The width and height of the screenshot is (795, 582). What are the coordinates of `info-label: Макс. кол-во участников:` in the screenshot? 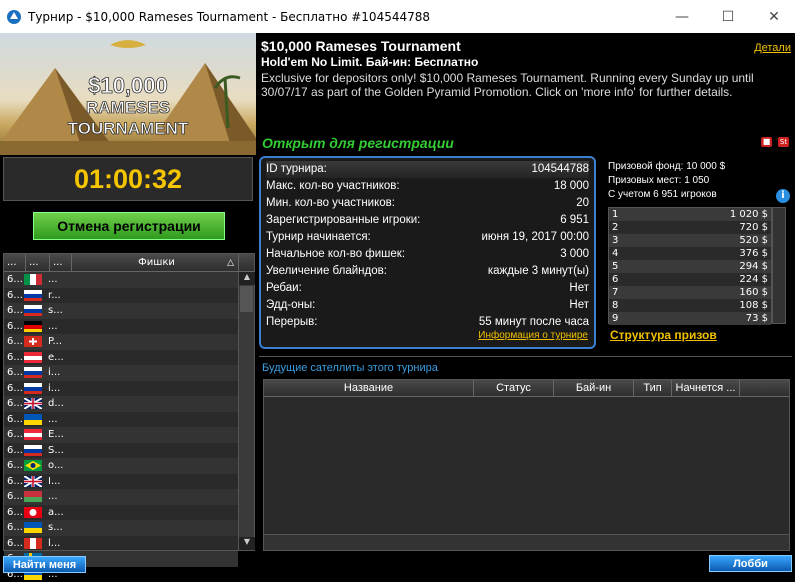 It's located at (333, 186).